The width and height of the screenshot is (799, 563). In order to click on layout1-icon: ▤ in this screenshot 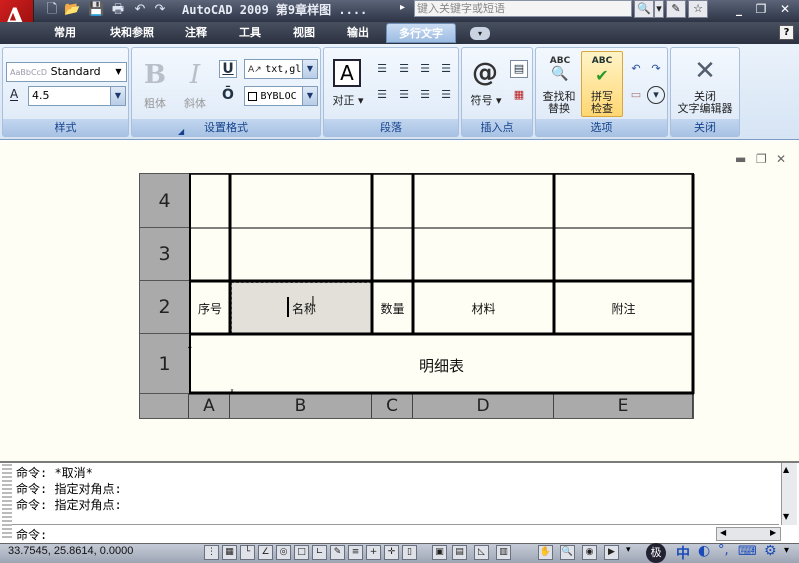, I will do `click(459, 552)`.